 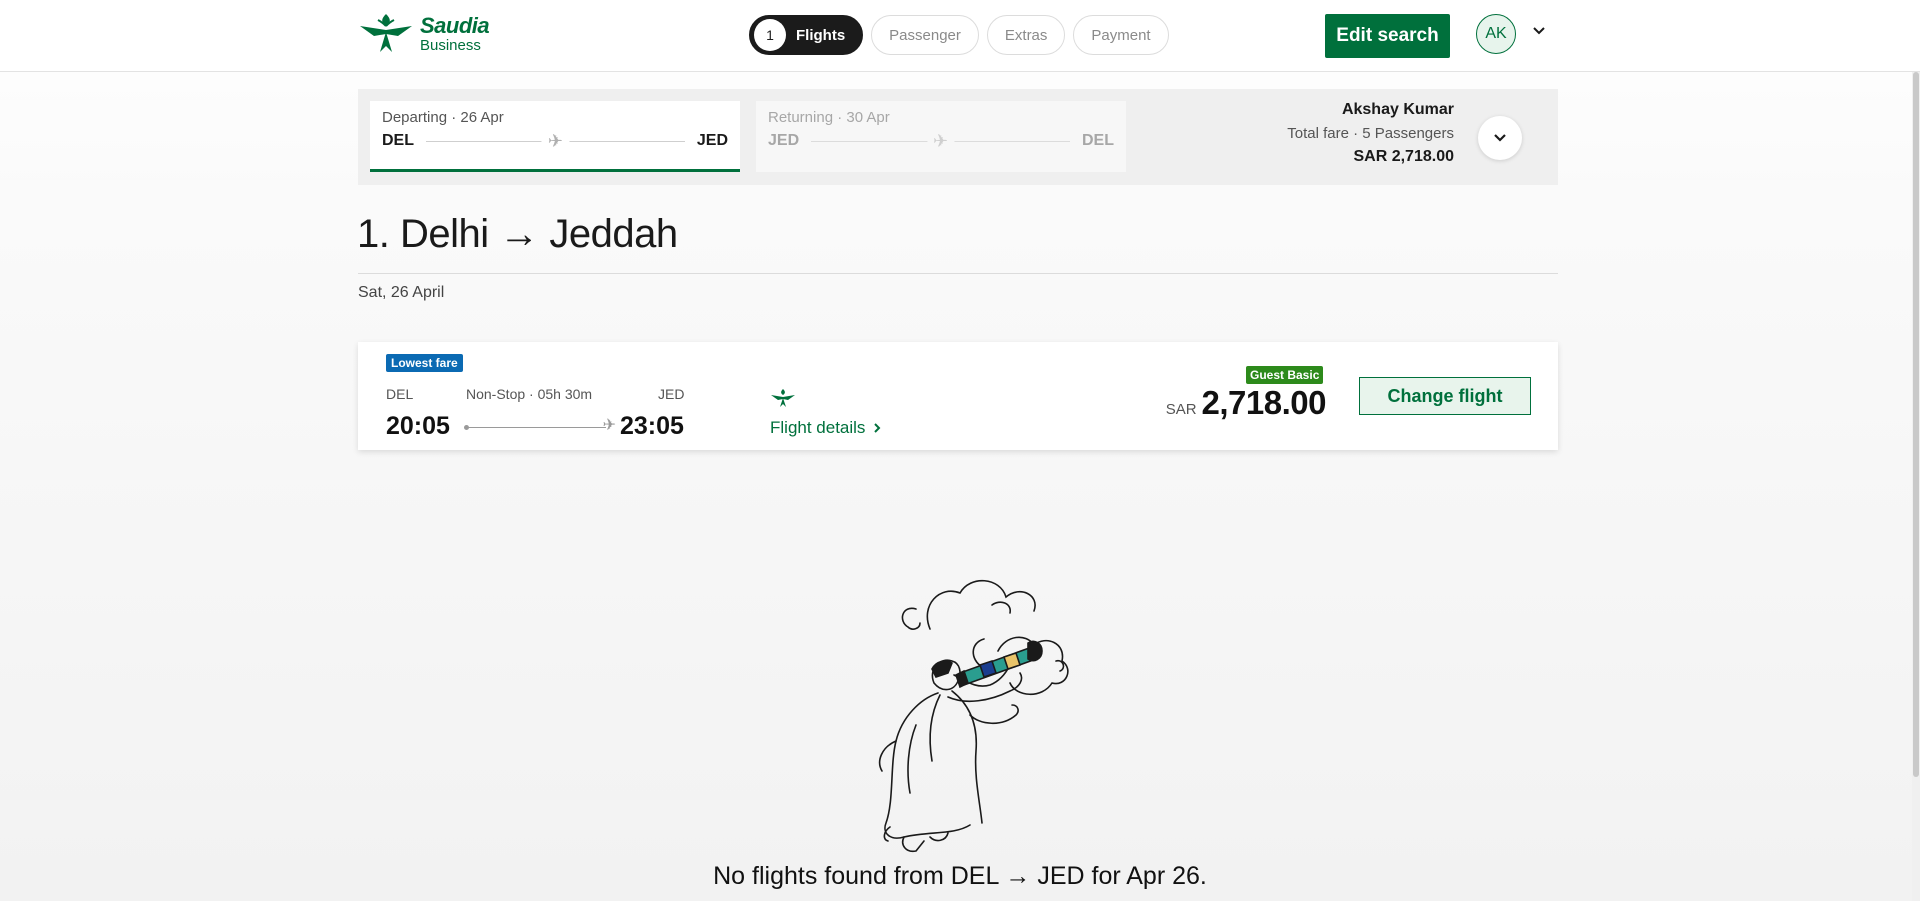 I want to click on page-title: 1. Delhi → Jeddah, so click(x=517, y=234).